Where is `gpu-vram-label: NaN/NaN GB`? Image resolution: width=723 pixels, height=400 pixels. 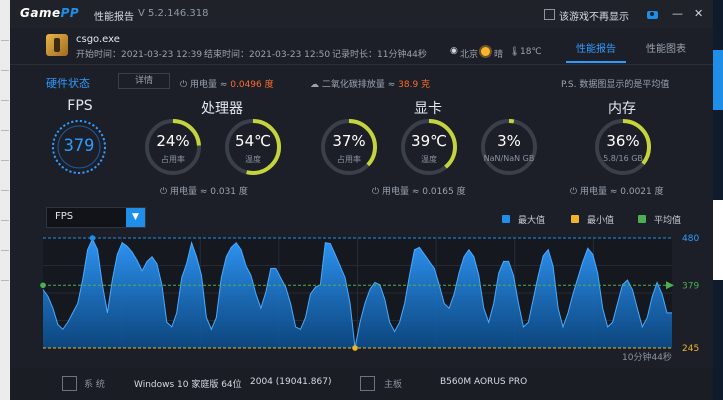
gpu-vram-label: NaN/NaN GB is located at coordinates (509, 158).